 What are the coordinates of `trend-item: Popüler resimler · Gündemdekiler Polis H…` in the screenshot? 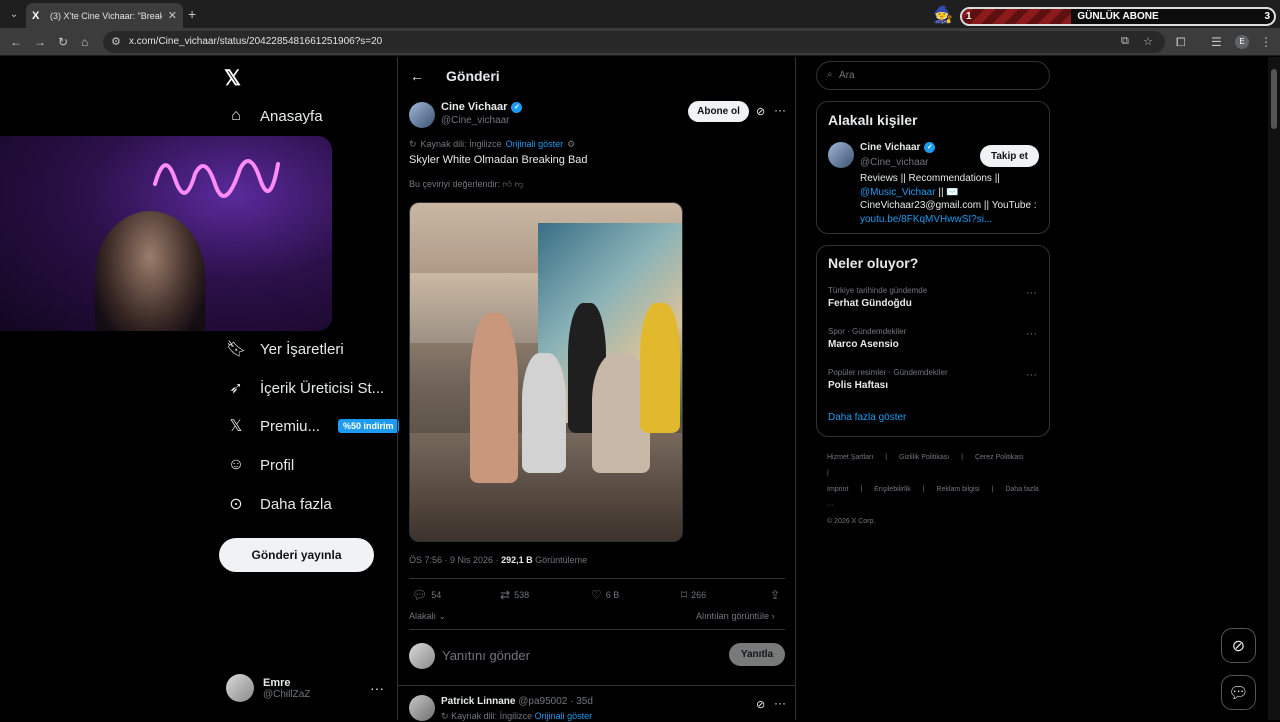 It's located at (888, 379).